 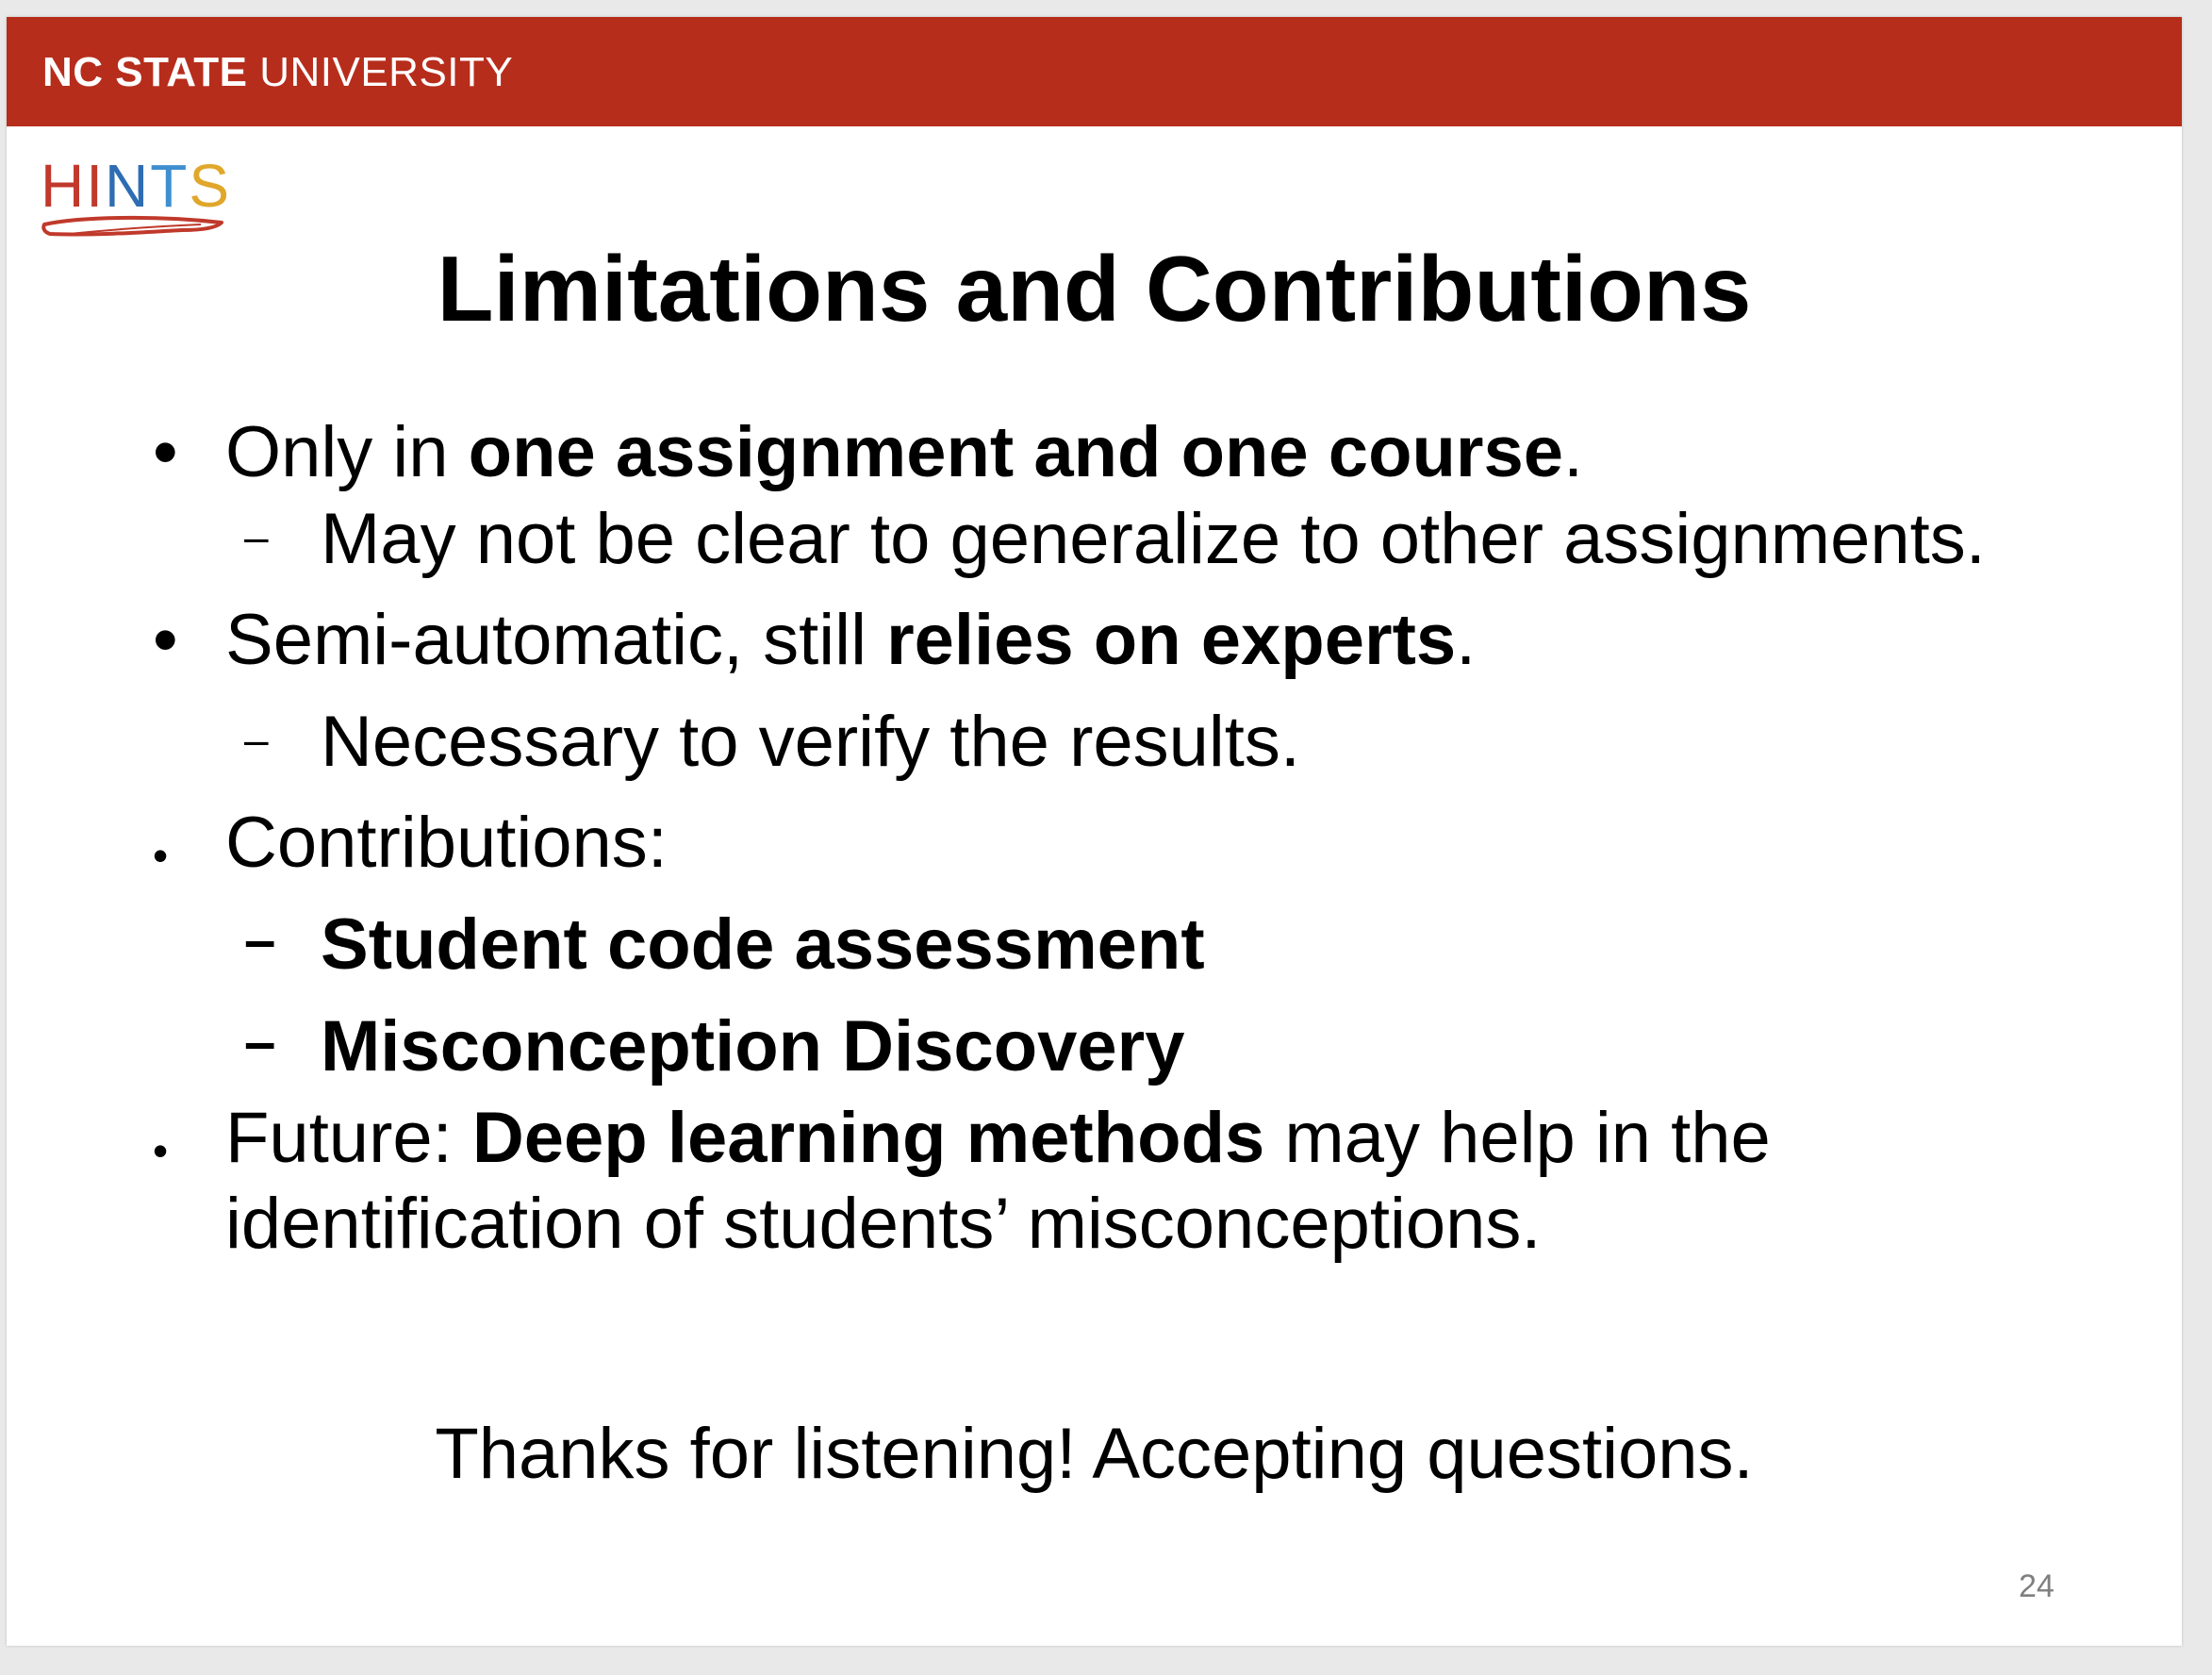 What do you see at coordinates (348, 1138) in the screenshot?
I see `text: Future:` at bounding box center [348, 1138].